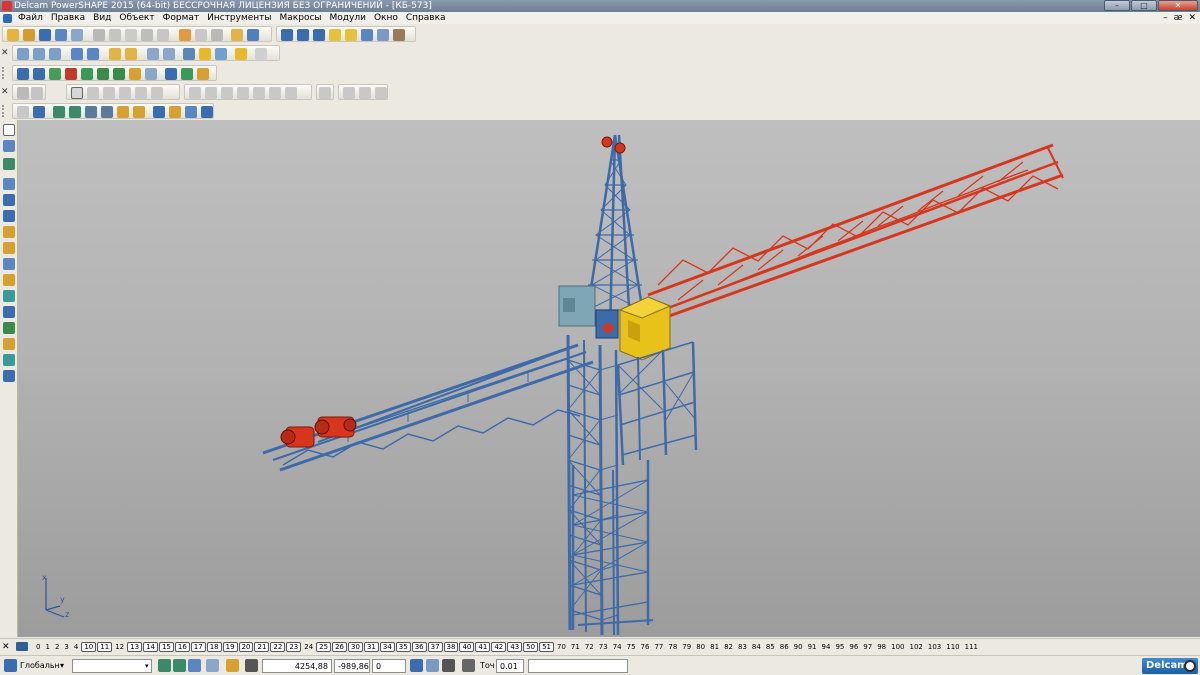 The width and height of the screenshot is (1200, 675). I want to click on surface-icon, so click(351, 35).